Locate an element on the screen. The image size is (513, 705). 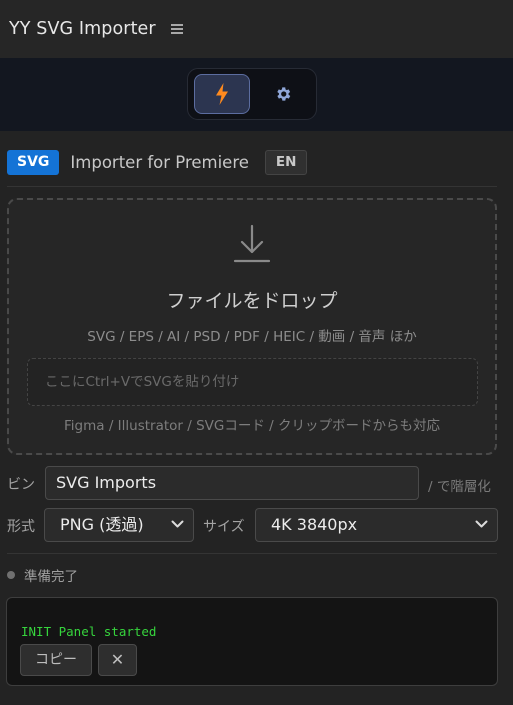
format-select: PNG (透過) is located at coordinates (119, 525).